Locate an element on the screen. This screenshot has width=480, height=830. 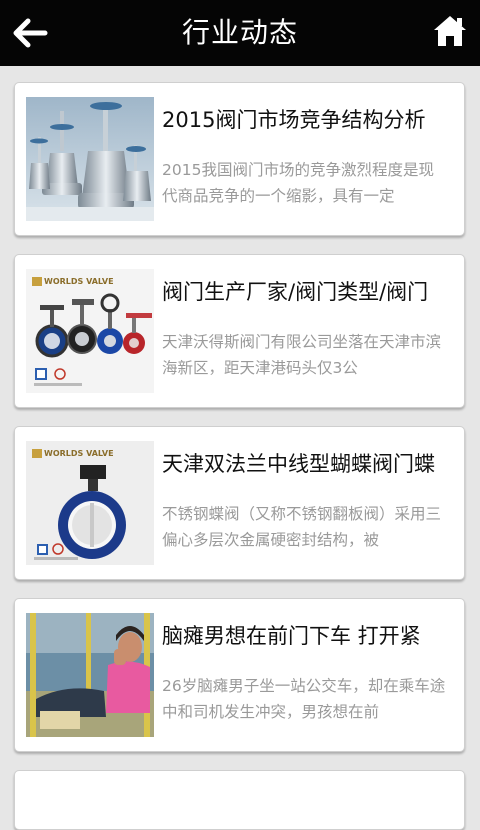
article-title: 脑瘫男想在前门下车 打开紧 is located at coordinates (291, 636).